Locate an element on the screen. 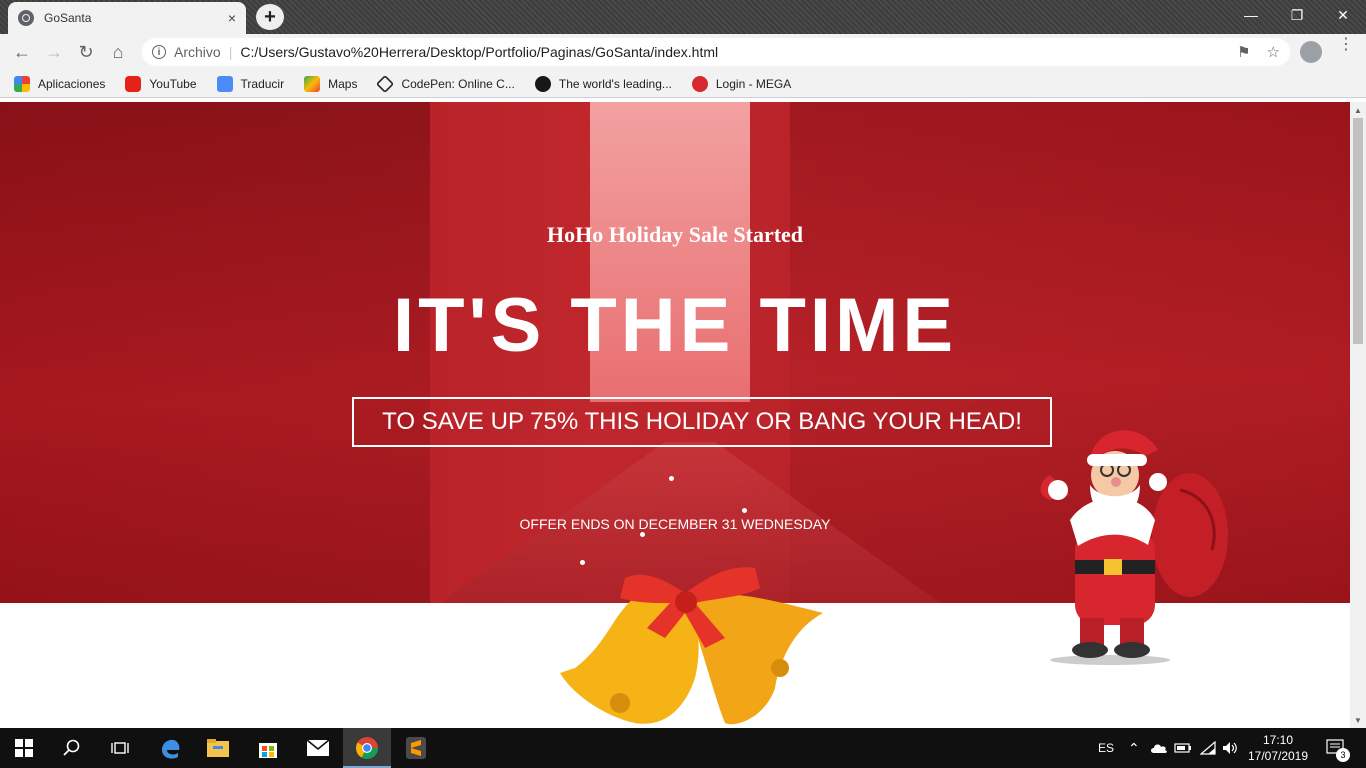 Image resolution: width=1366 pixels, height=768 pixels. store-icon is located at coordinates (268, 748).